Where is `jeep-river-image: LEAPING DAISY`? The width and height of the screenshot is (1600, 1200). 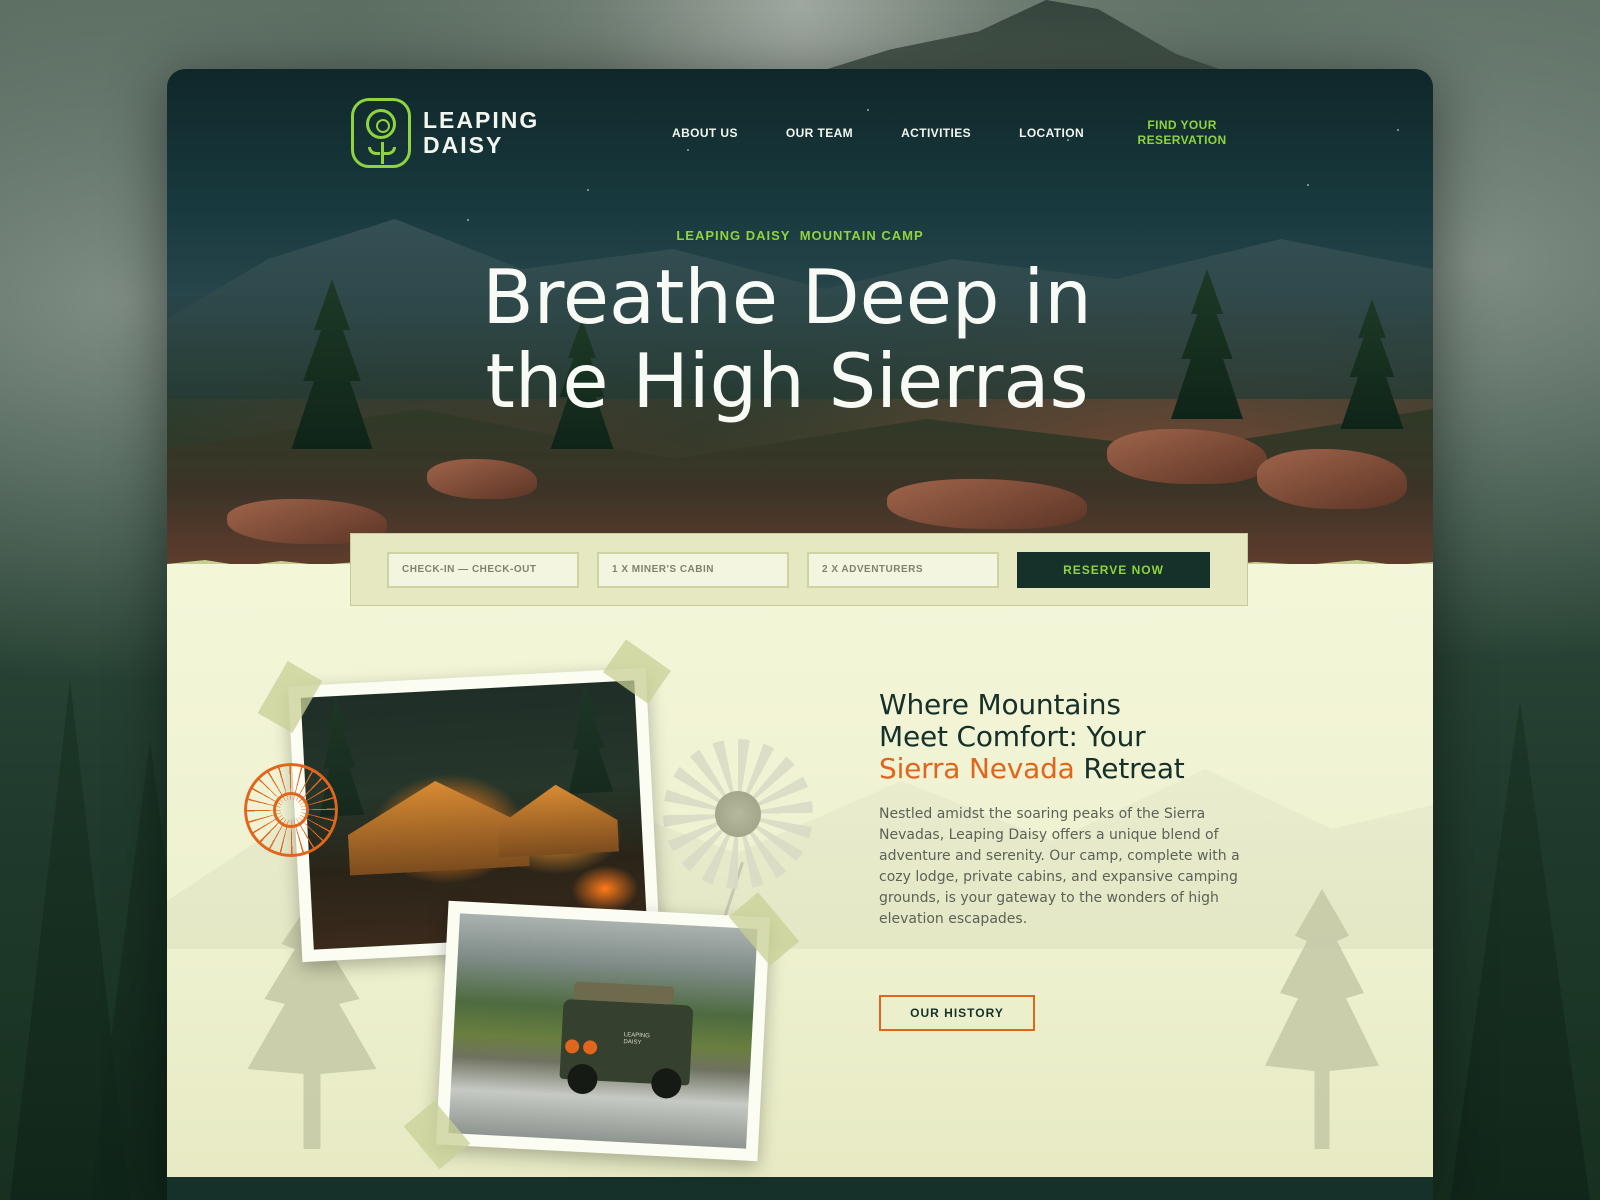 jeep-river-image: LEAPING DAISY is located at coordinates (603, 1031).